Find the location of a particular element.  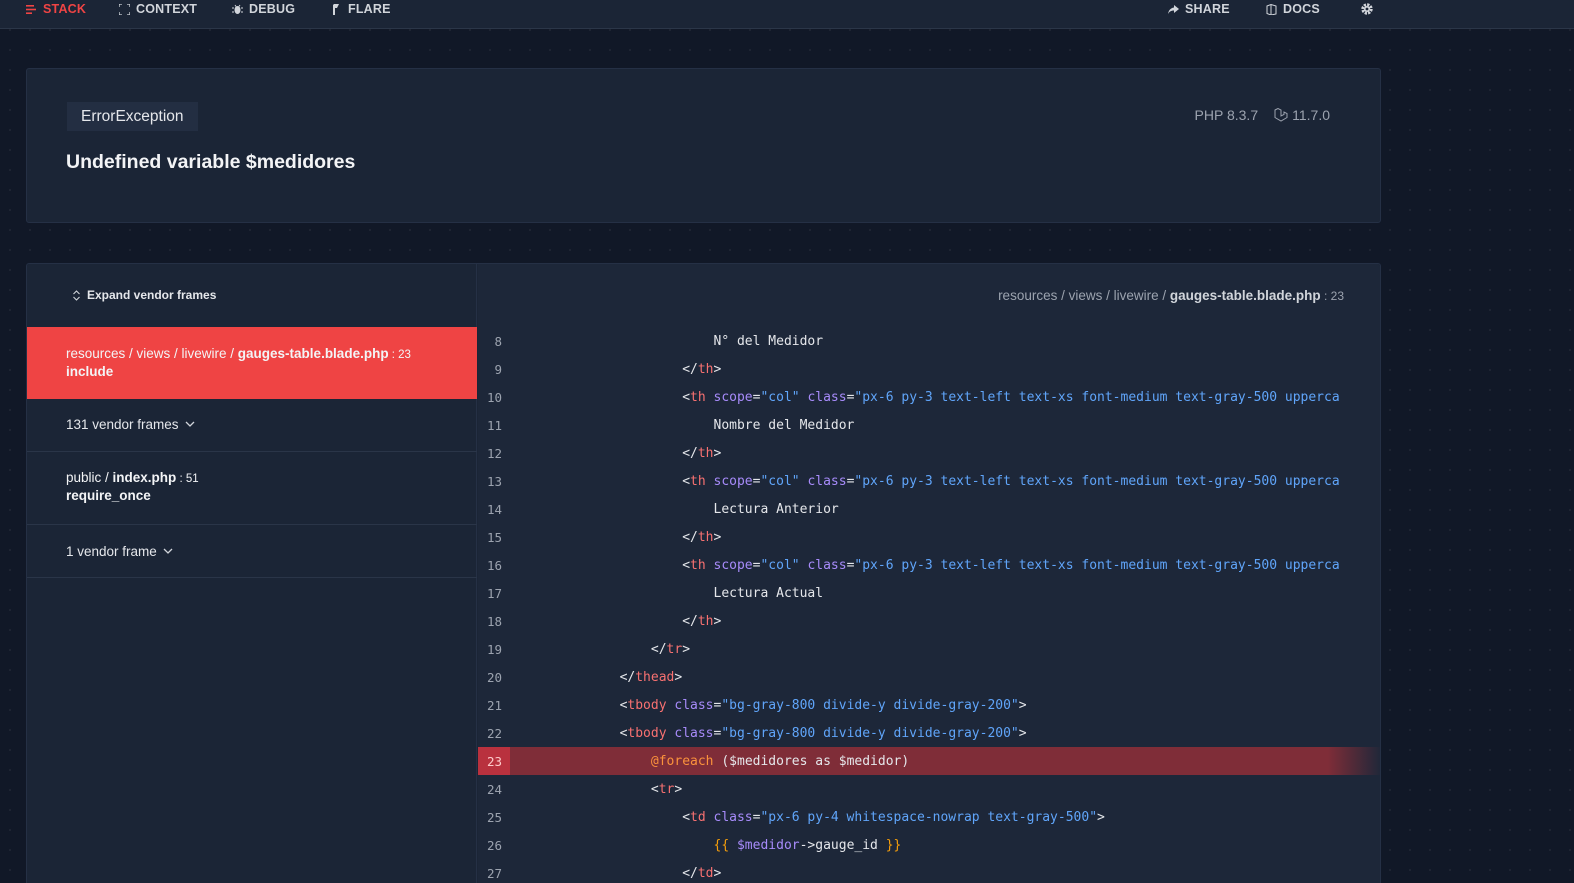

code-line: 17 Lectura Actual is located at coordinates (929, 593).